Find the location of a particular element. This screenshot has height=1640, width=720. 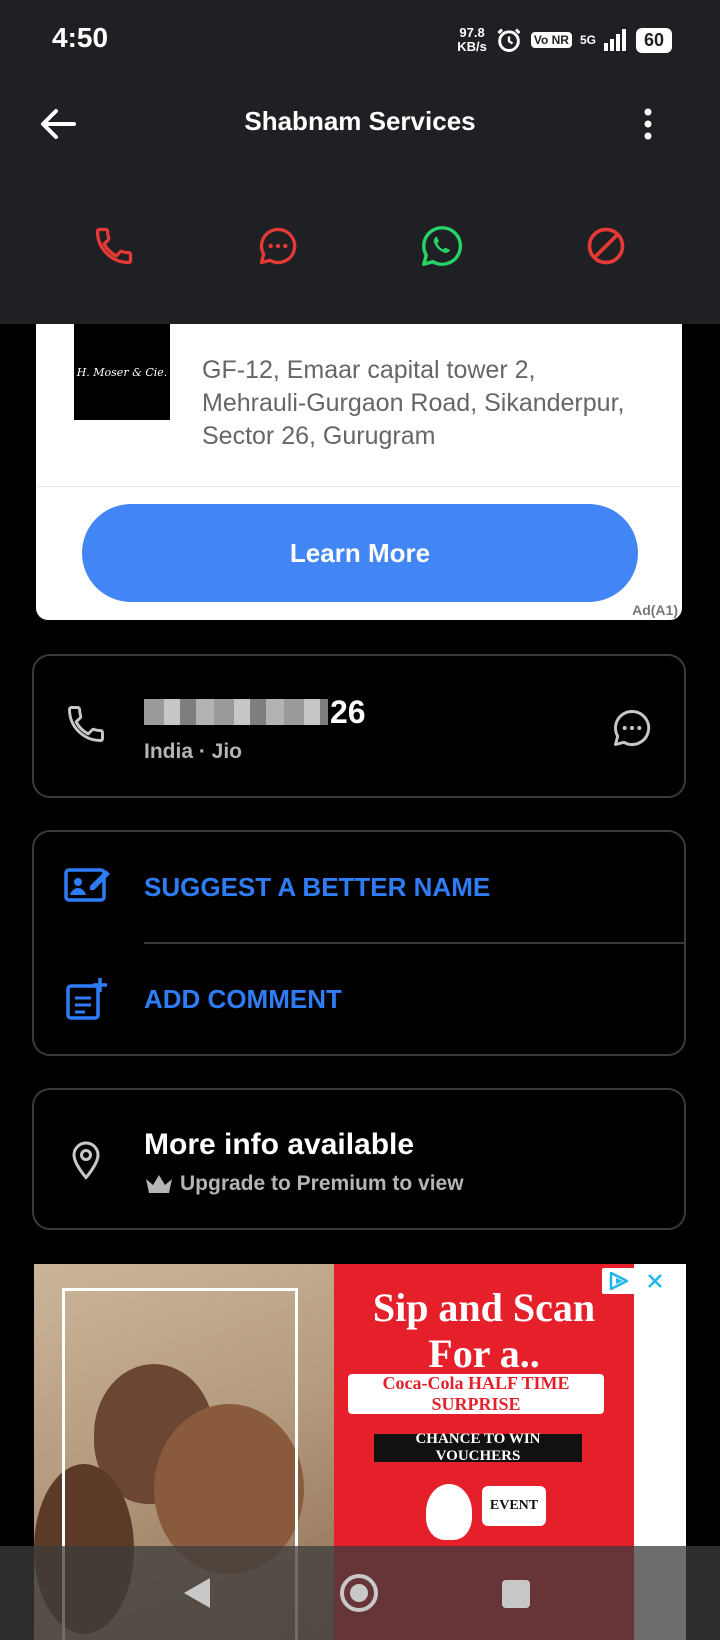

status-time: 4:50 is located at coordinates (80, 37).